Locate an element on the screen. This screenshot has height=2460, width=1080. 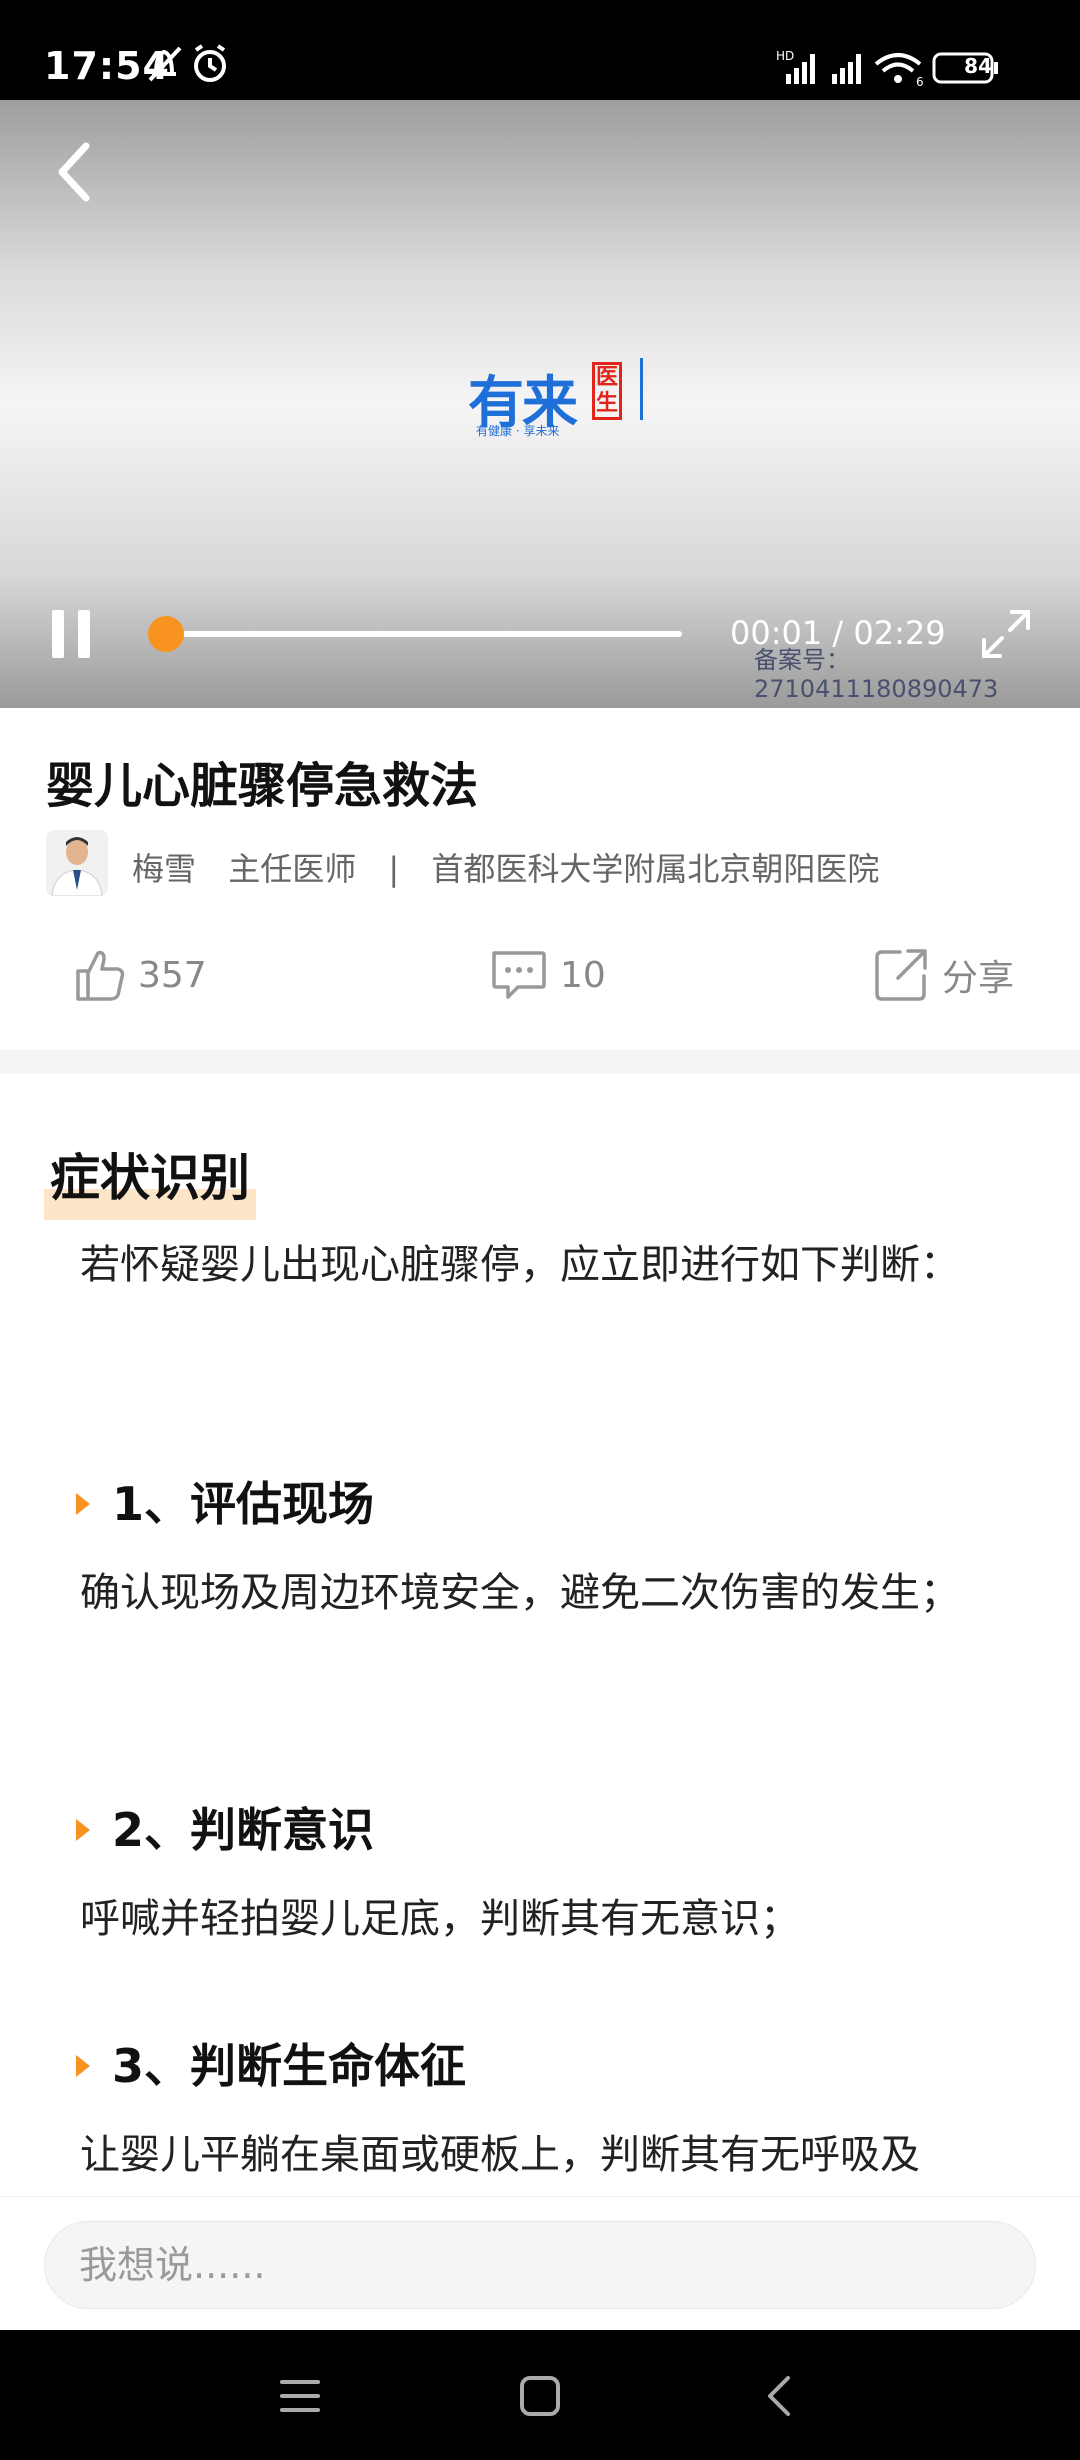
signal-wifi-battery-icons: HD 6 is located at coordinates (887, 69).